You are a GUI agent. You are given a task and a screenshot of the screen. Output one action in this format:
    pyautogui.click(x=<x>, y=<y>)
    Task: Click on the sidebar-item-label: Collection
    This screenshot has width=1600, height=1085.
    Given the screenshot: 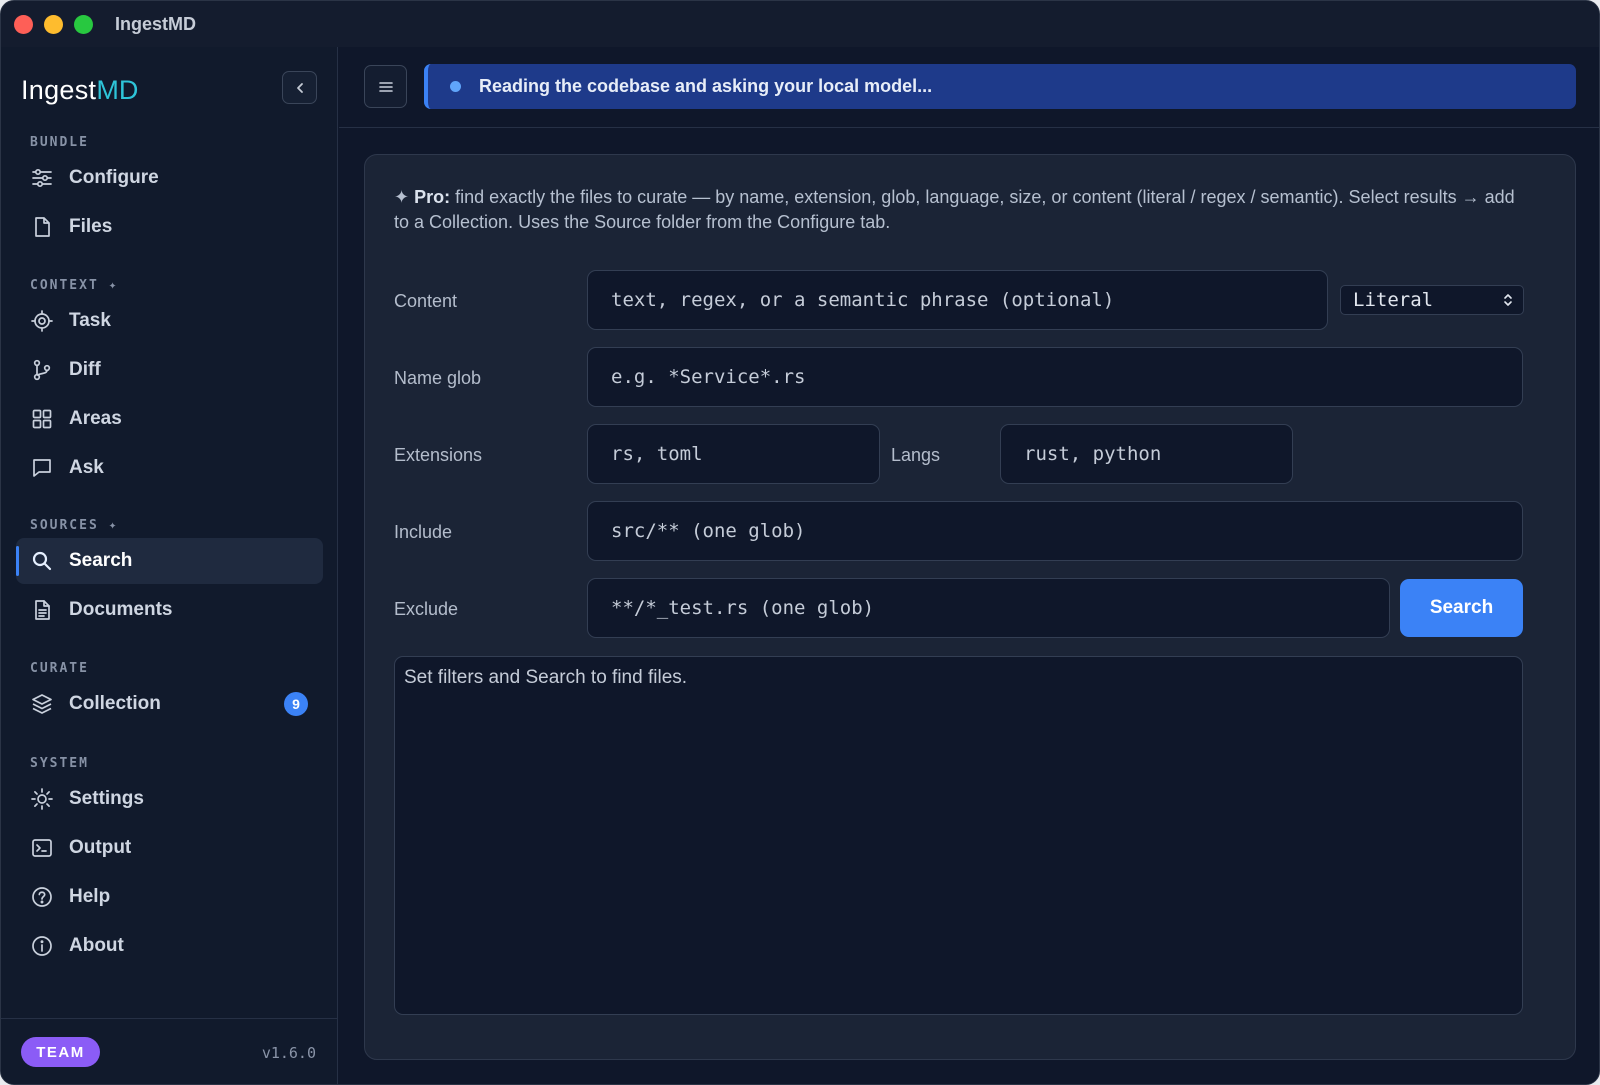 What is the action you would take?
    pyautogui.click(x=115, y=703)
    